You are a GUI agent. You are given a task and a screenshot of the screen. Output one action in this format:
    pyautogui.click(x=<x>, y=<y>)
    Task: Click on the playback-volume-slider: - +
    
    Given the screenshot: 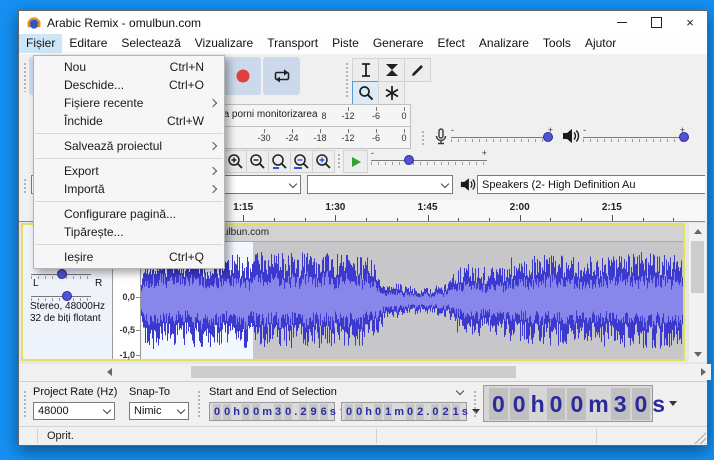 What is the action you would take?
    pyautogui.click(x=636, y=136)
    